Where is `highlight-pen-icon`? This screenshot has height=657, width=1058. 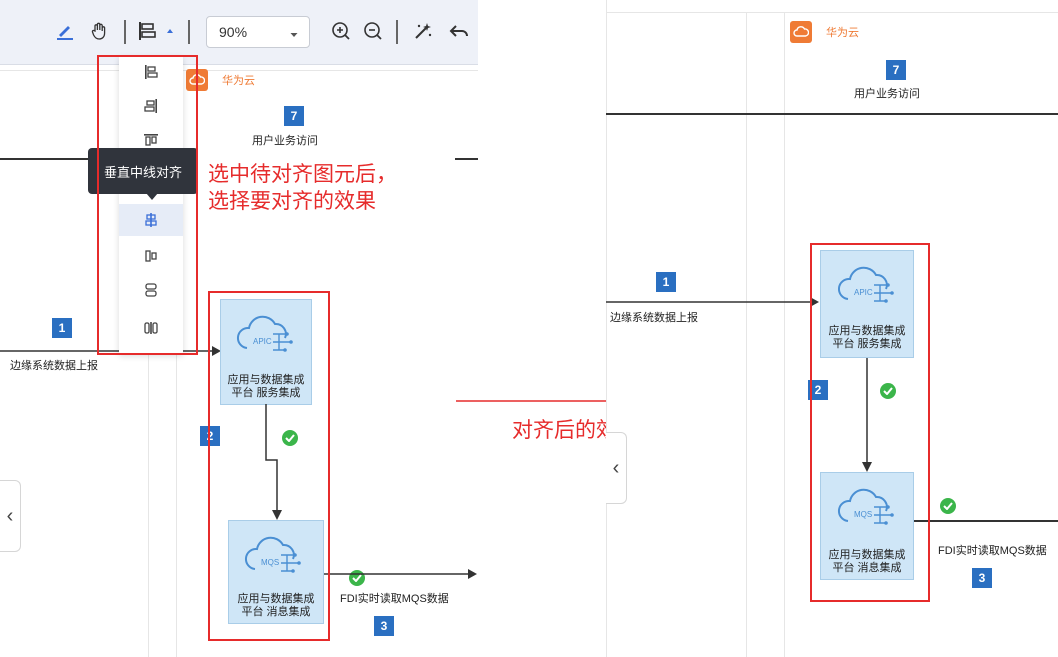 highlight-pen-icon is located at coordinates (65, 31).